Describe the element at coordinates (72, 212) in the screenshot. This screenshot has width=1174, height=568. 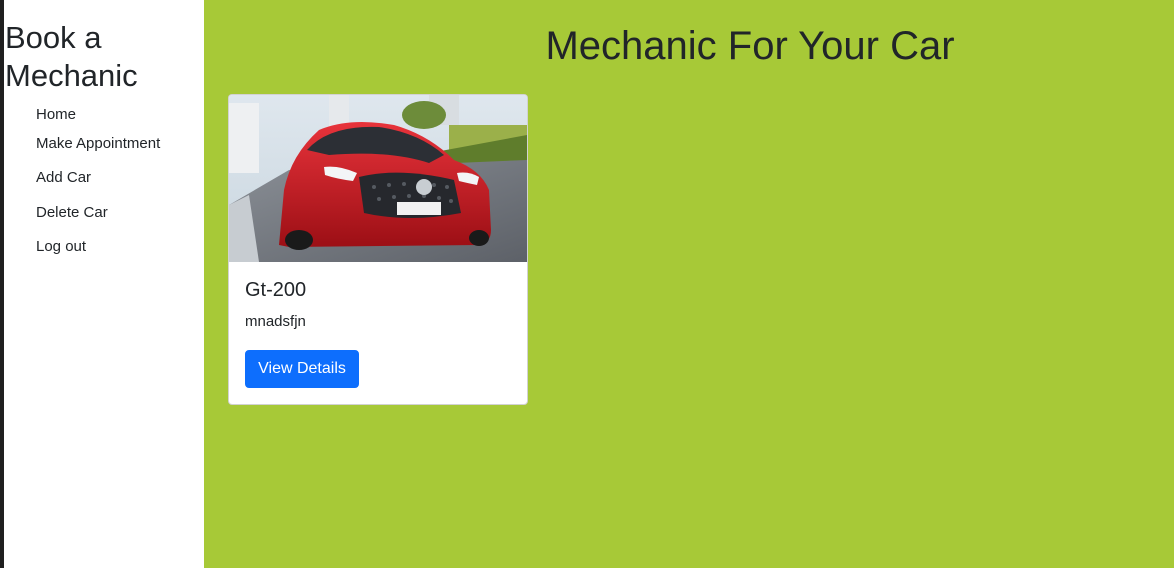
I see `sidebar-item-delete-car: Delete Car` at that location.